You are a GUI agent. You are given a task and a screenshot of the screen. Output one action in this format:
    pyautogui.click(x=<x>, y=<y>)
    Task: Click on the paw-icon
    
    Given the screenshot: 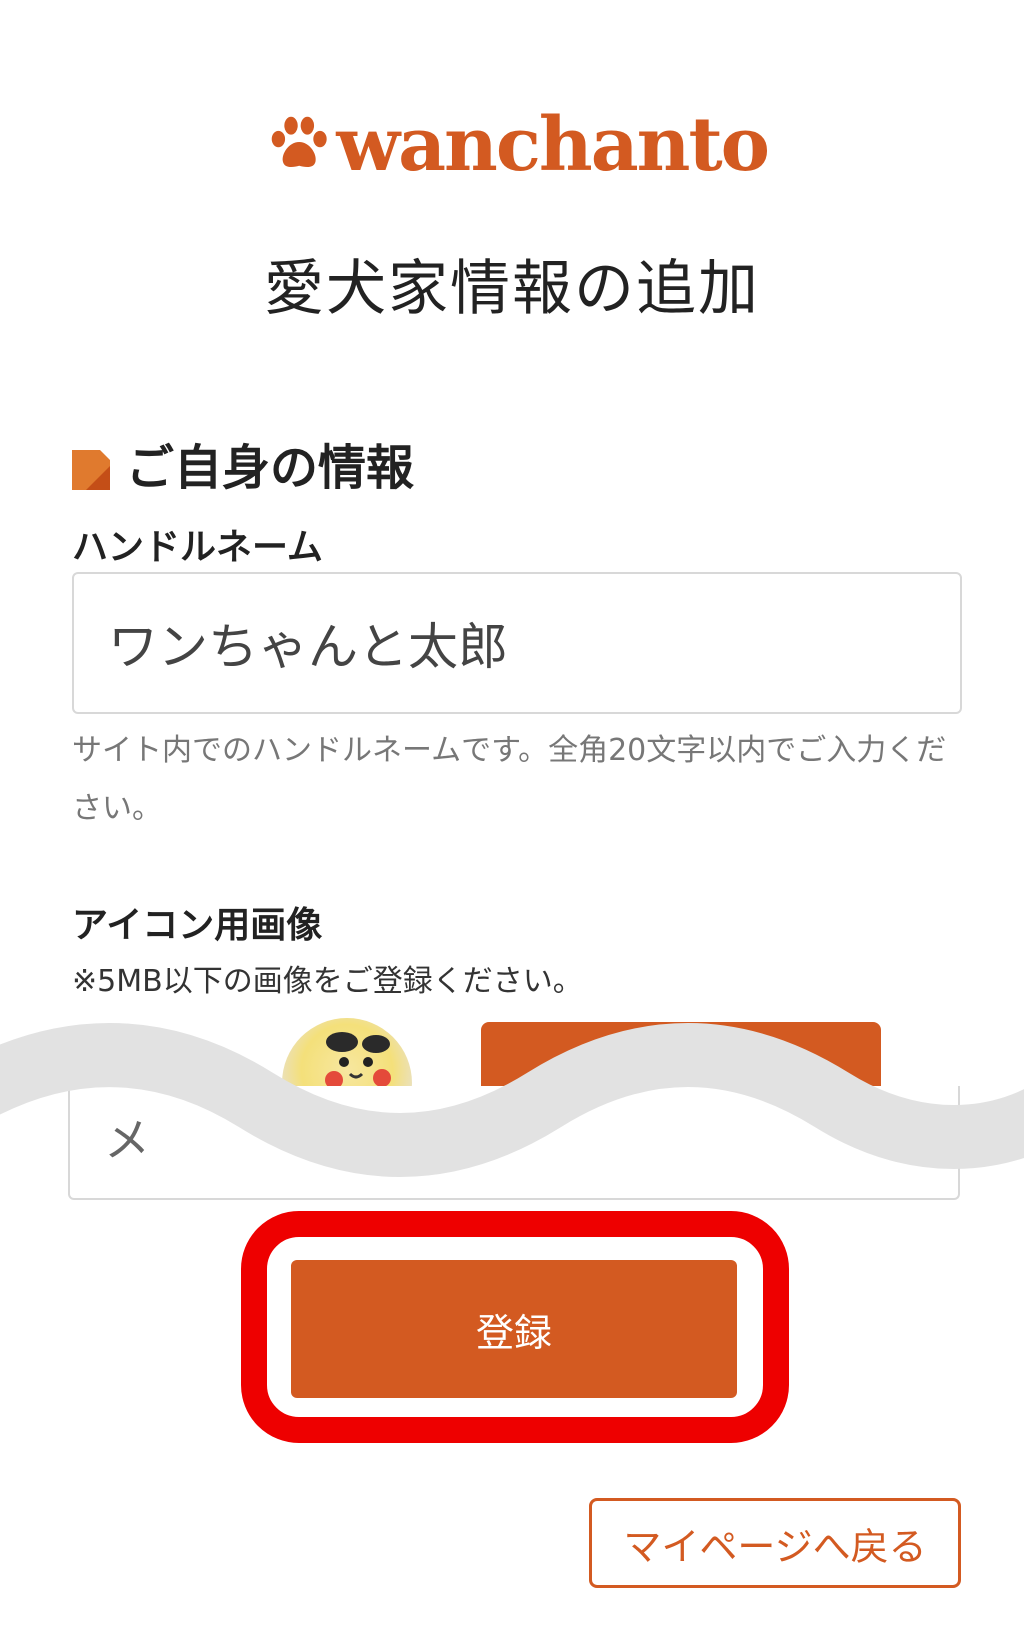 What is the action you would take?
    pyautogui.click(x=299, y=142)
    